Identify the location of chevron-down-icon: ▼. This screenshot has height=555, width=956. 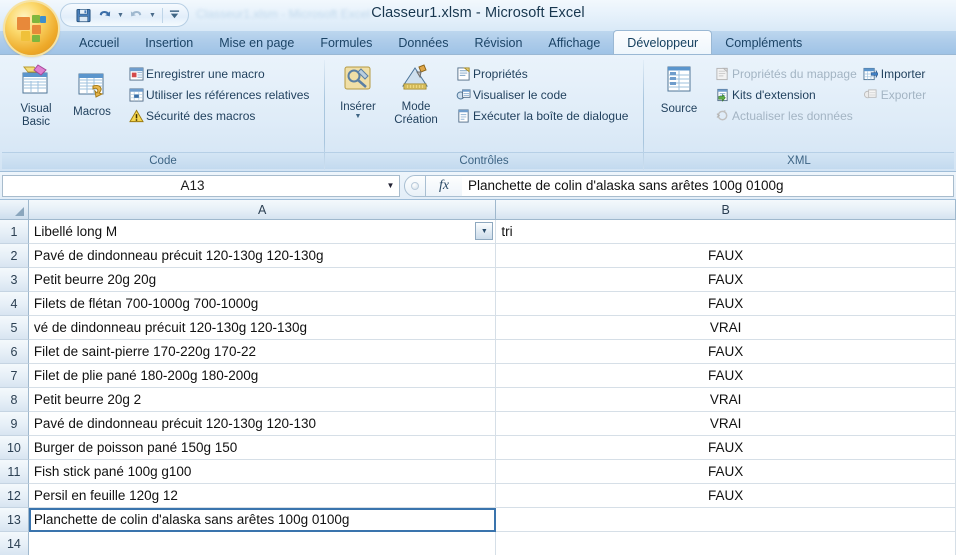
(358, 116).